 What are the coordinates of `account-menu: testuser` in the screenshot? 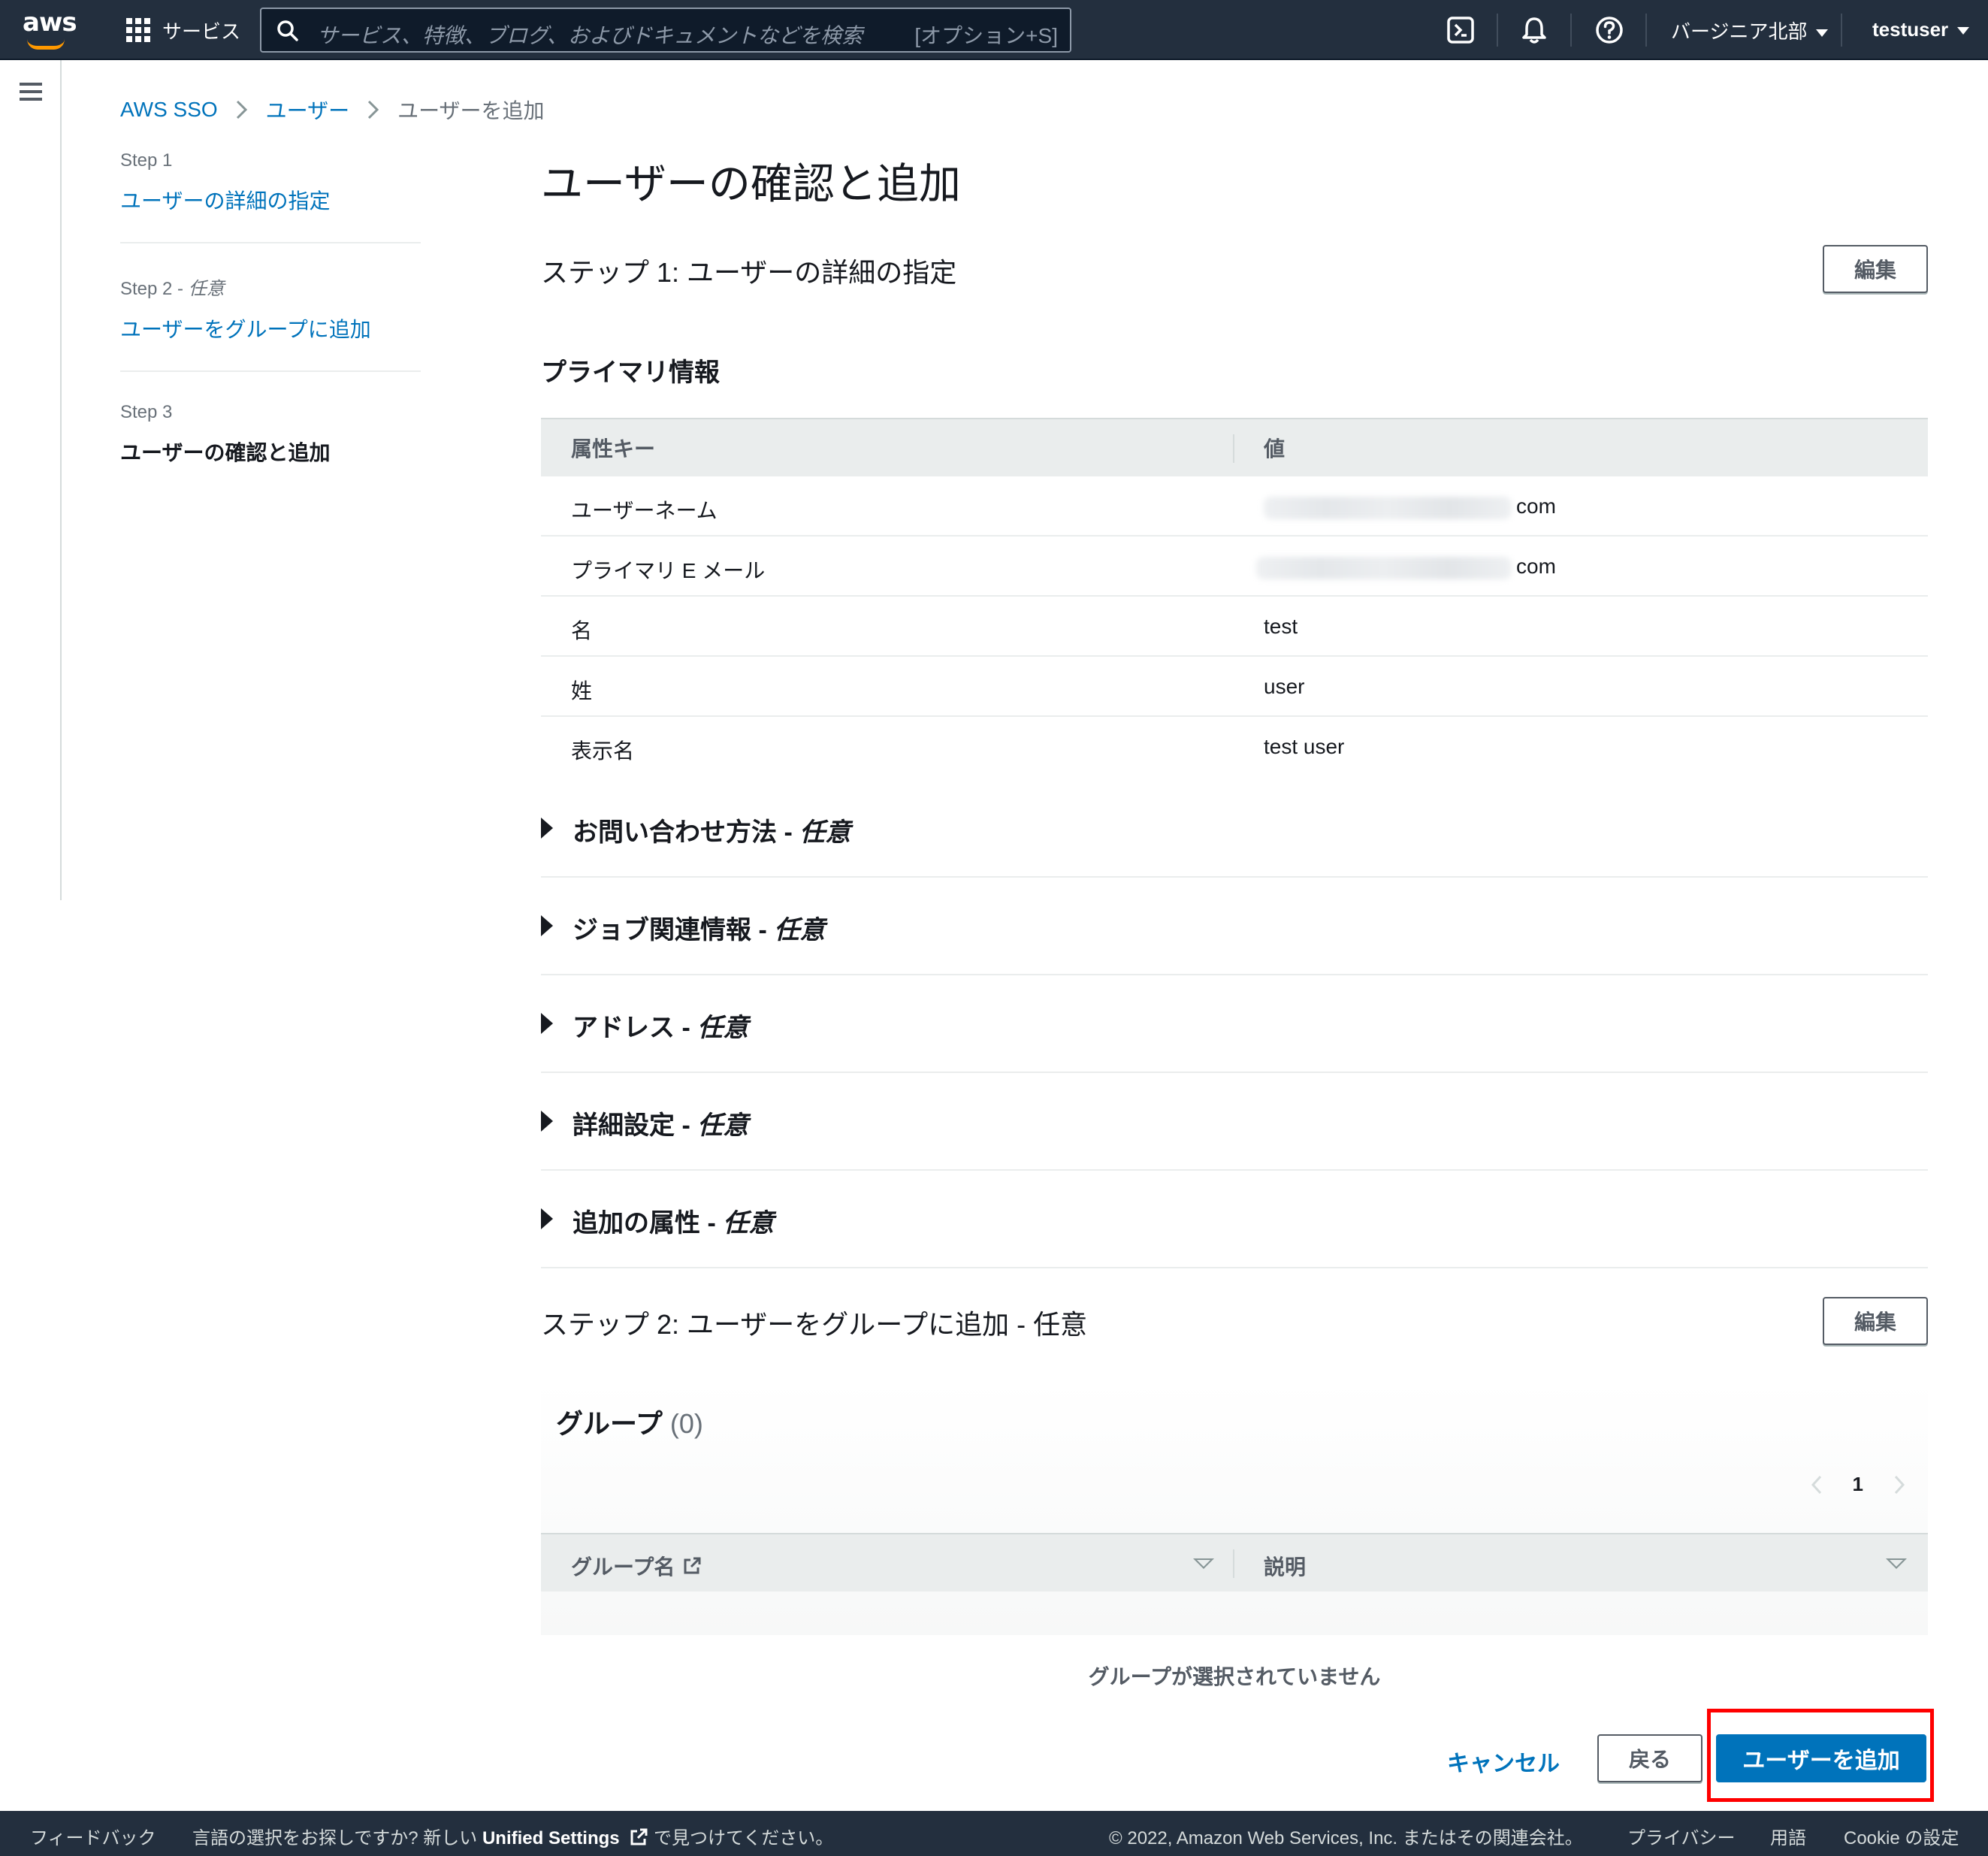 It's located at (1921, 29).